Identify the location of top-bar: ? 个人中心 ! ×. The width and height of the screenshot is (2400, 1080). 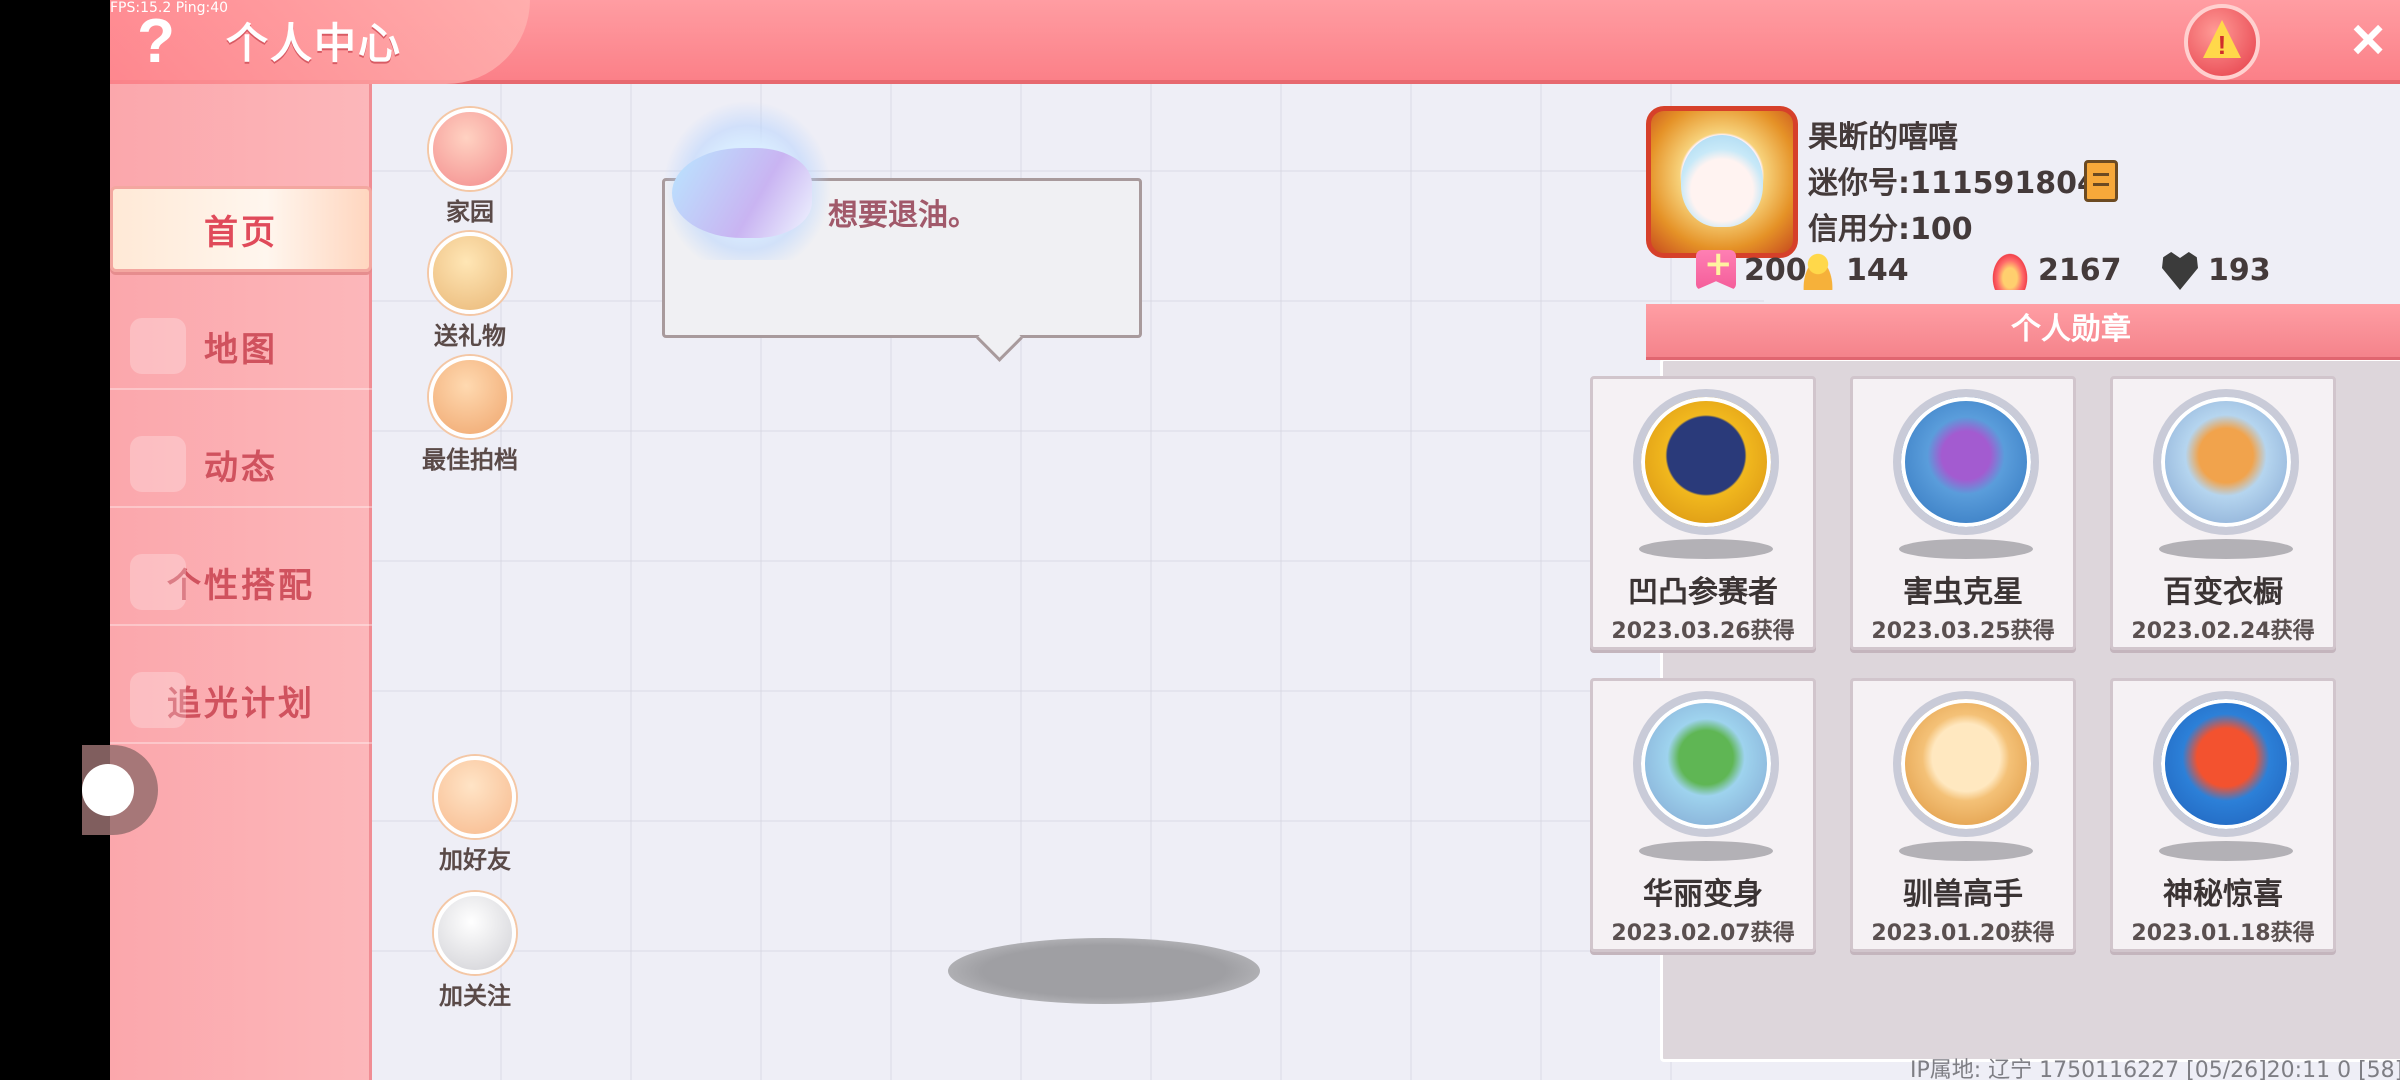
(1255, 42).